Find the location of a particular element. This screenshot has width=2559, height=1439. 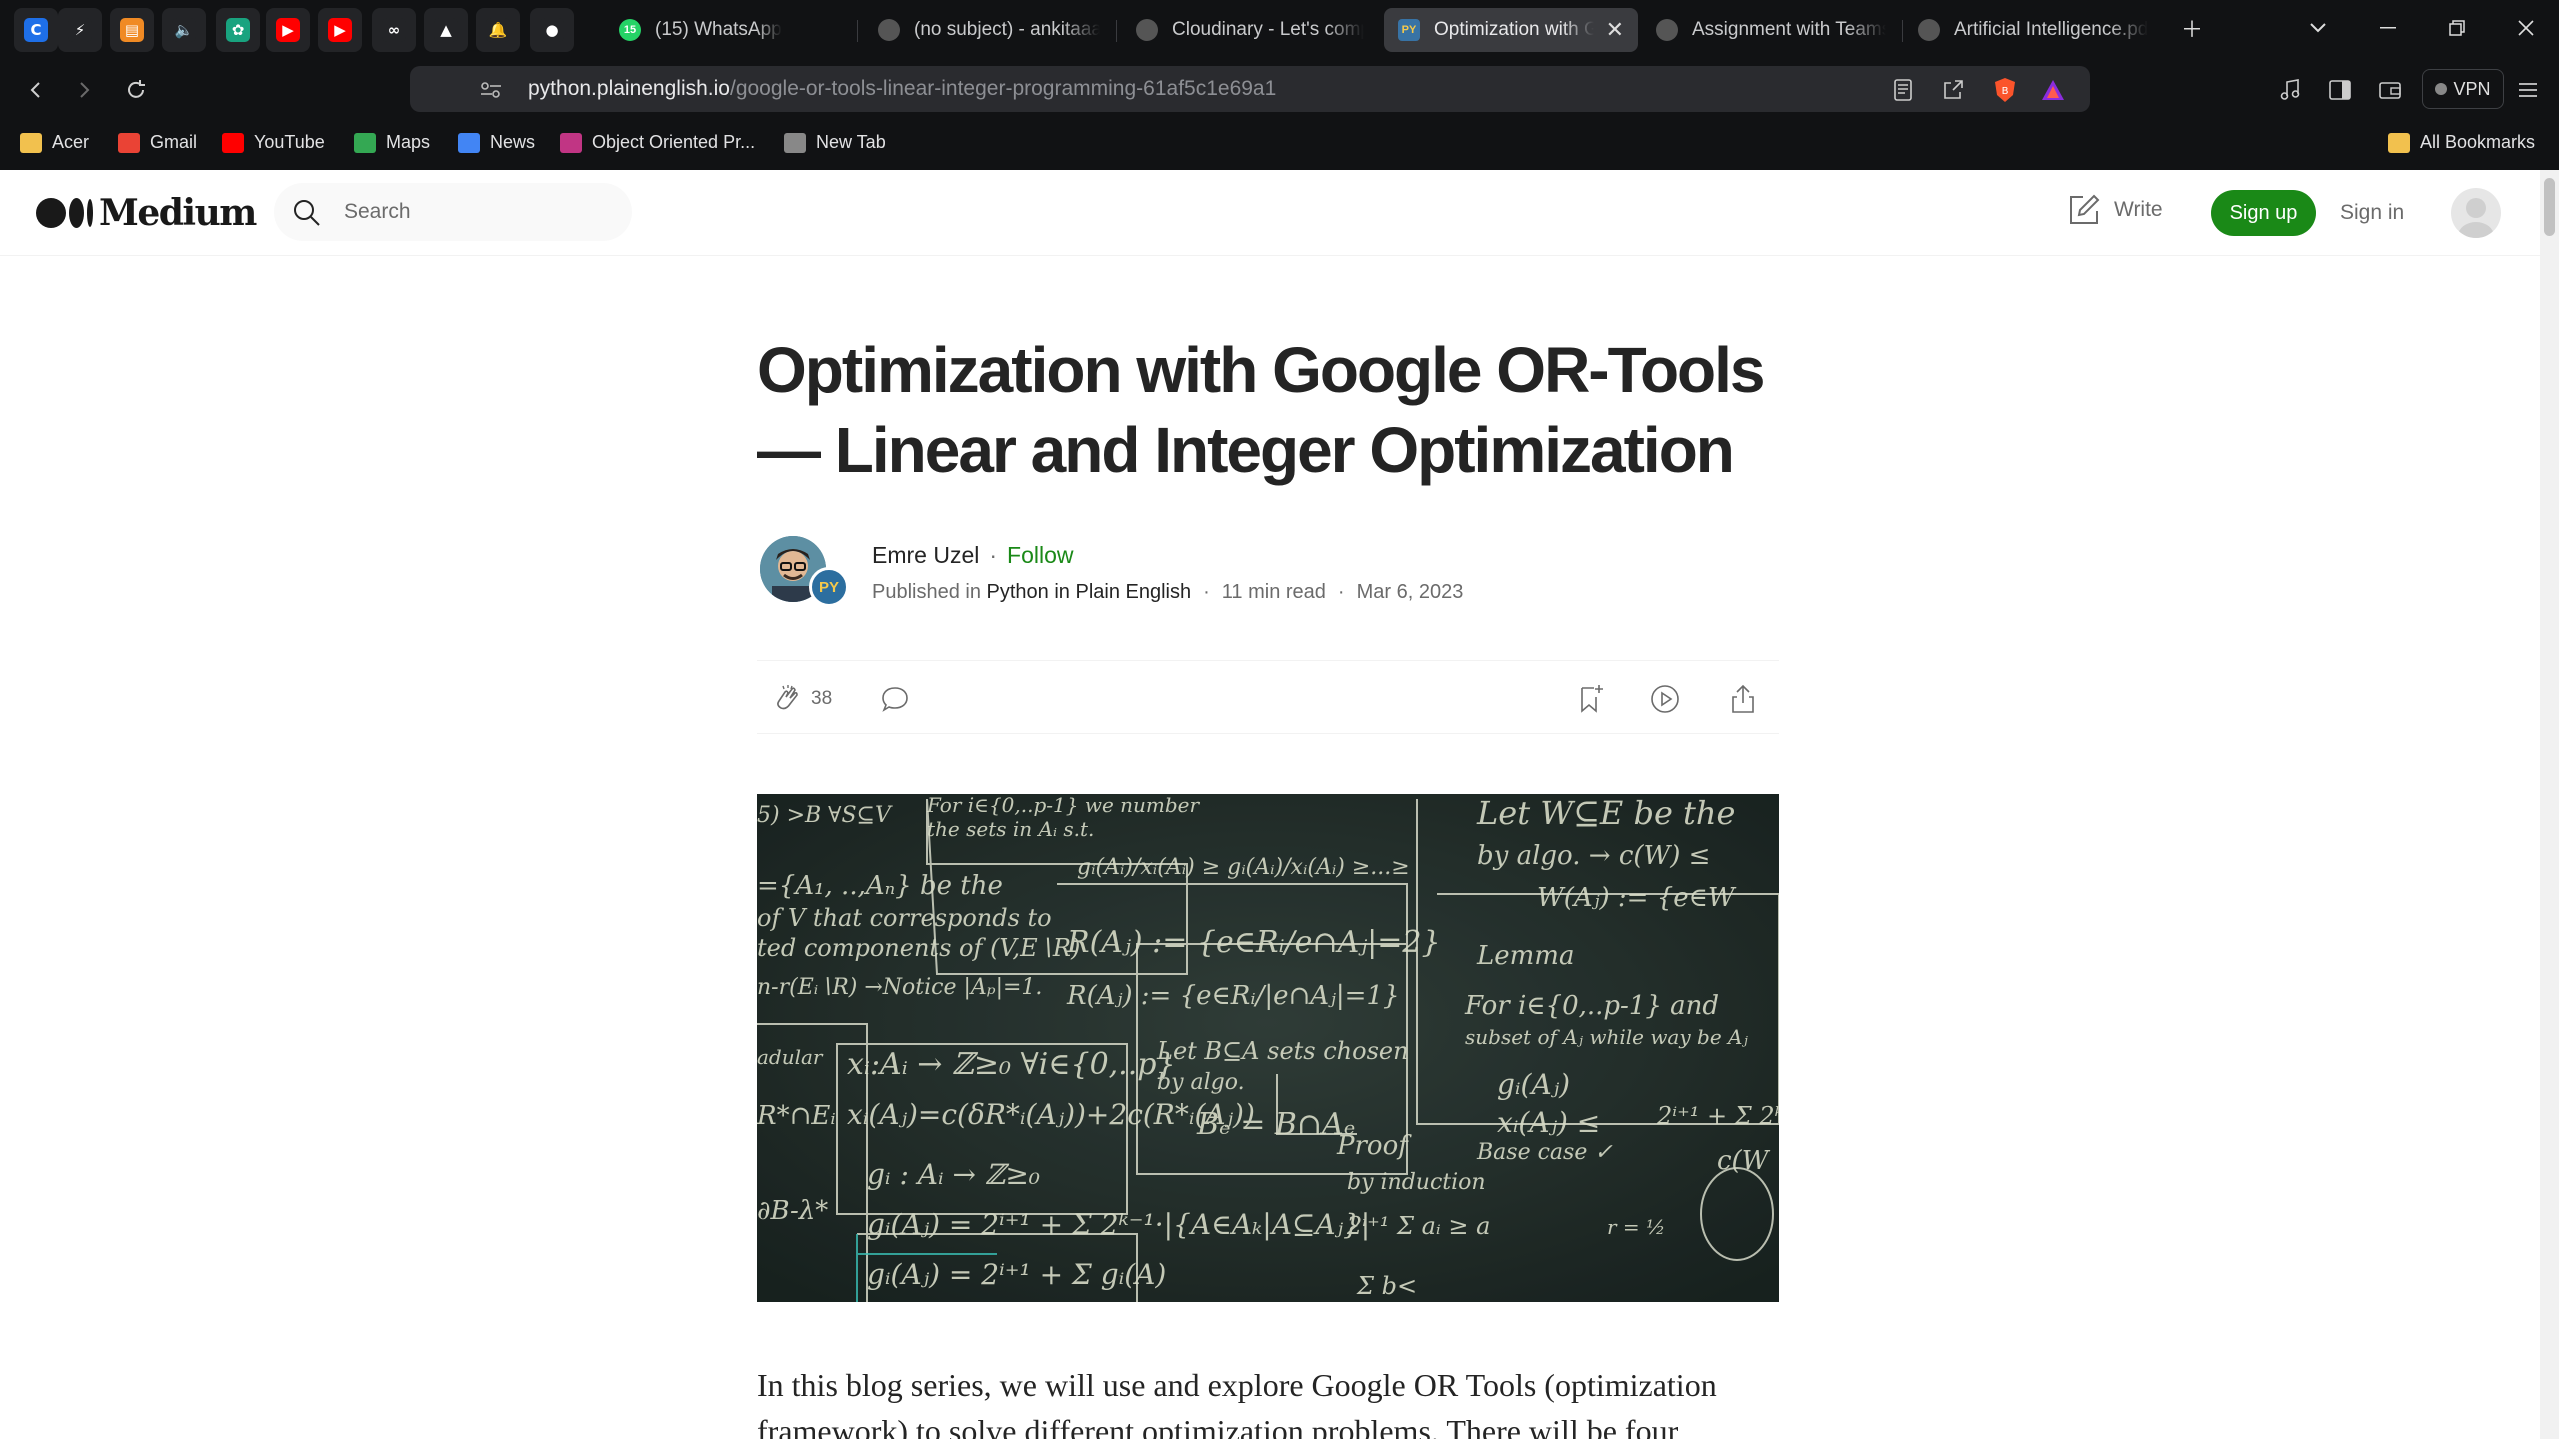

bookmark-item: New Tab is located at coordinates (835, 142).